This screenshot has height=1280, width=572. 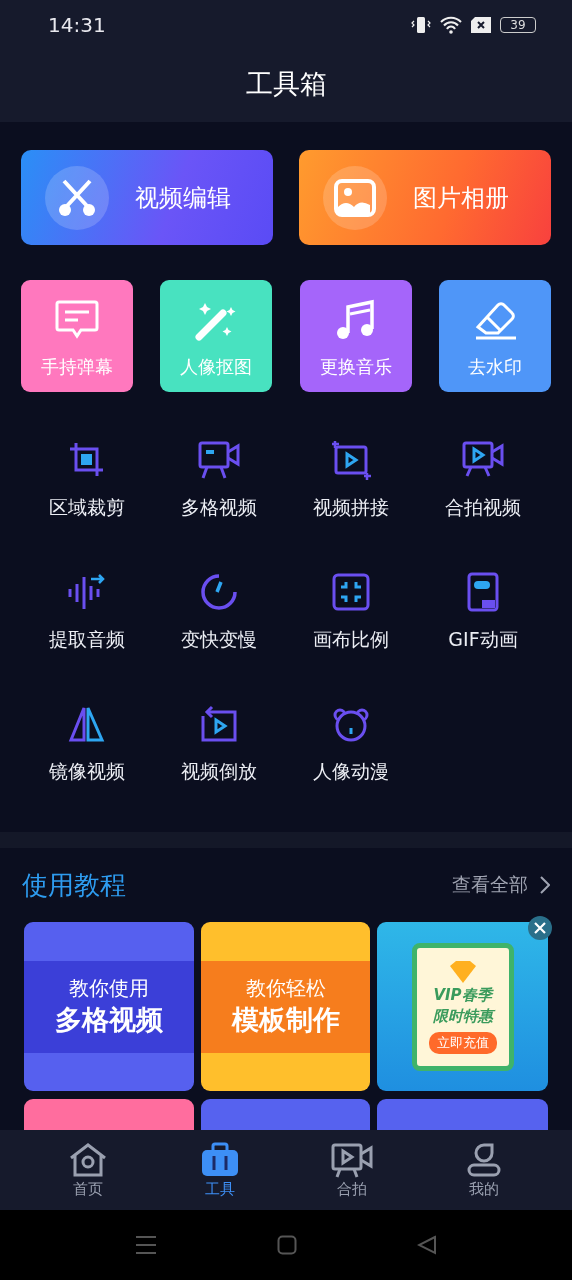 I want to click on menu-icon, so click(x=146, y=1245).